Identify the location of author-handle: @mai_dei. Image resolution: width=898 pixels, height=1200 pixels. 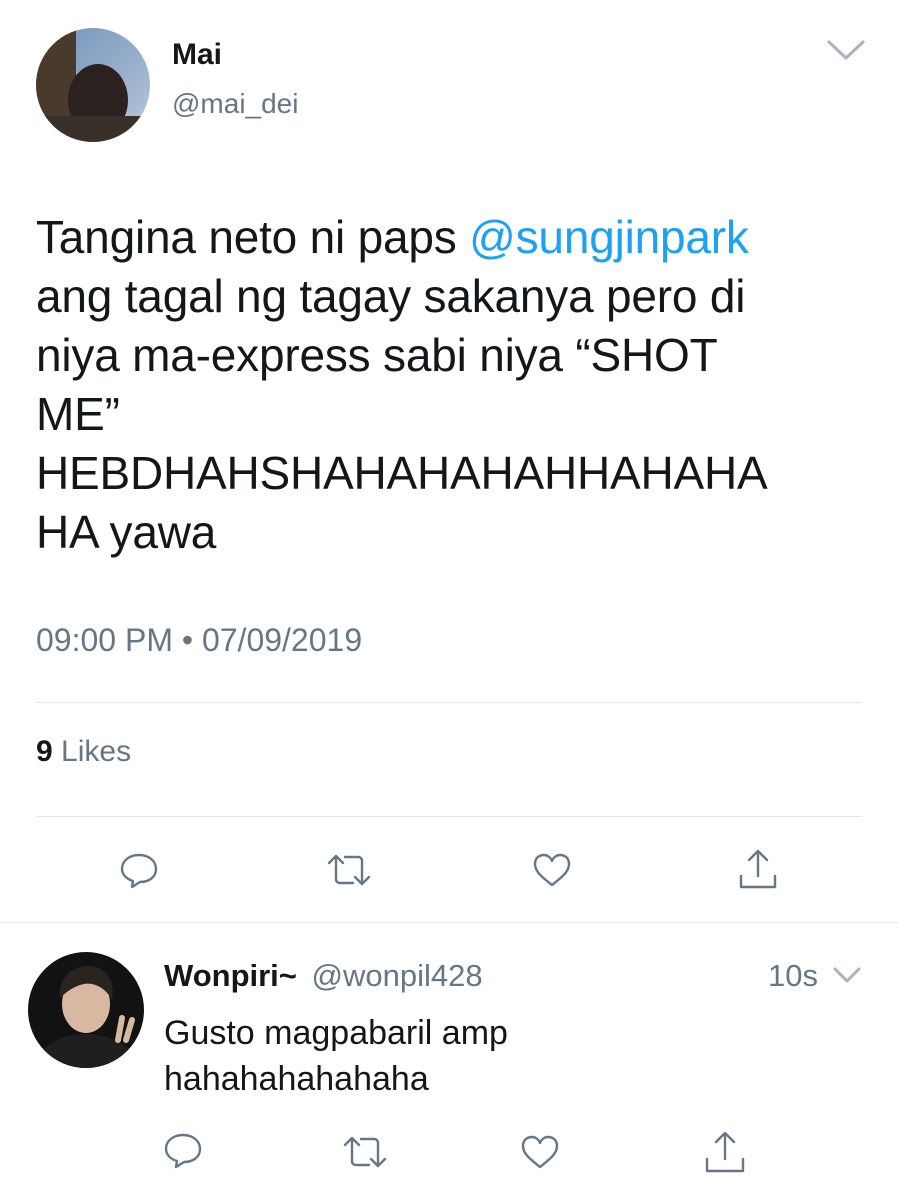
(235, 104).